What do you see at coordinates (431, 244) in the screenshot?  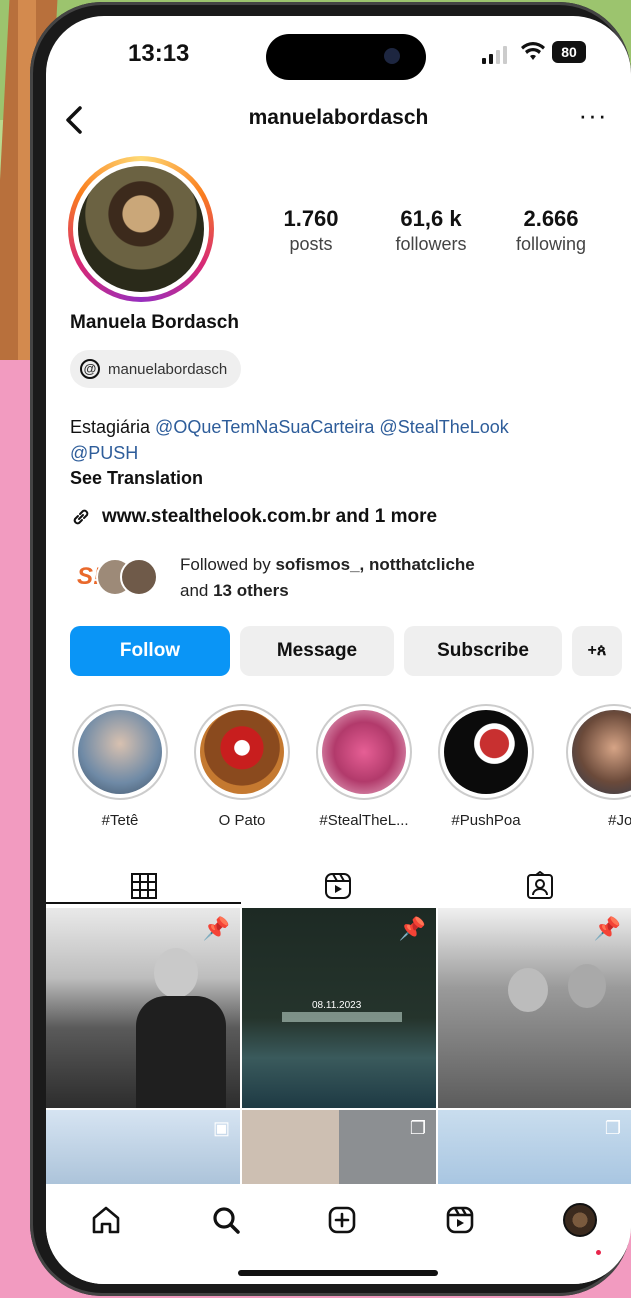 I see `stat-followers-label: followers` at bounding box center [431, 244].